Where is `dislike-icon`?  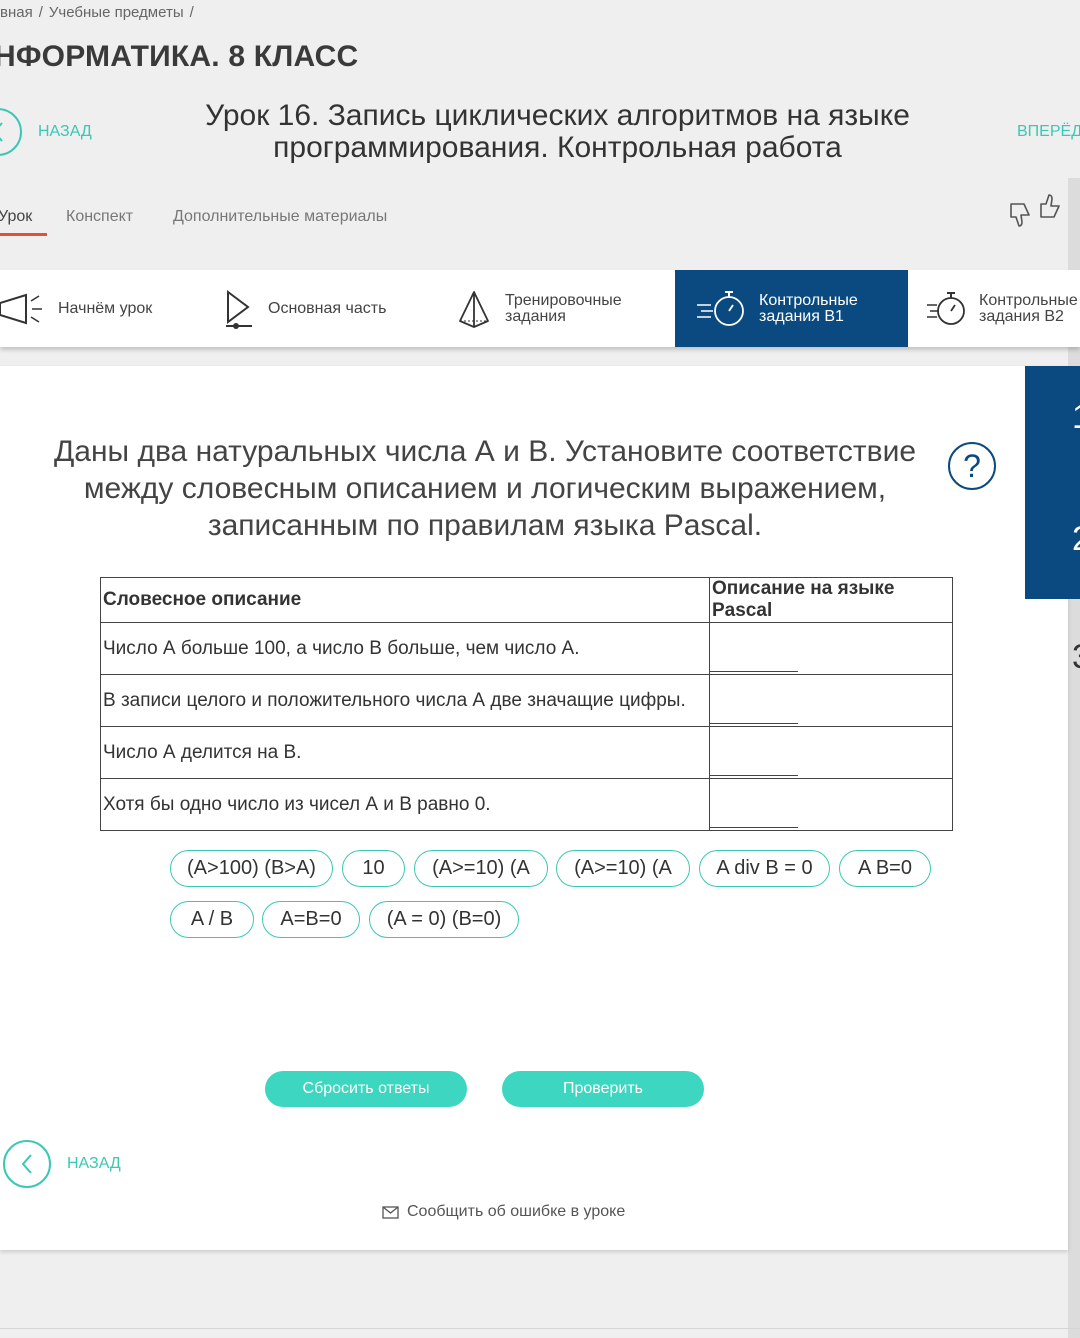
dislike-icon is located at coordinates (1020, 214).